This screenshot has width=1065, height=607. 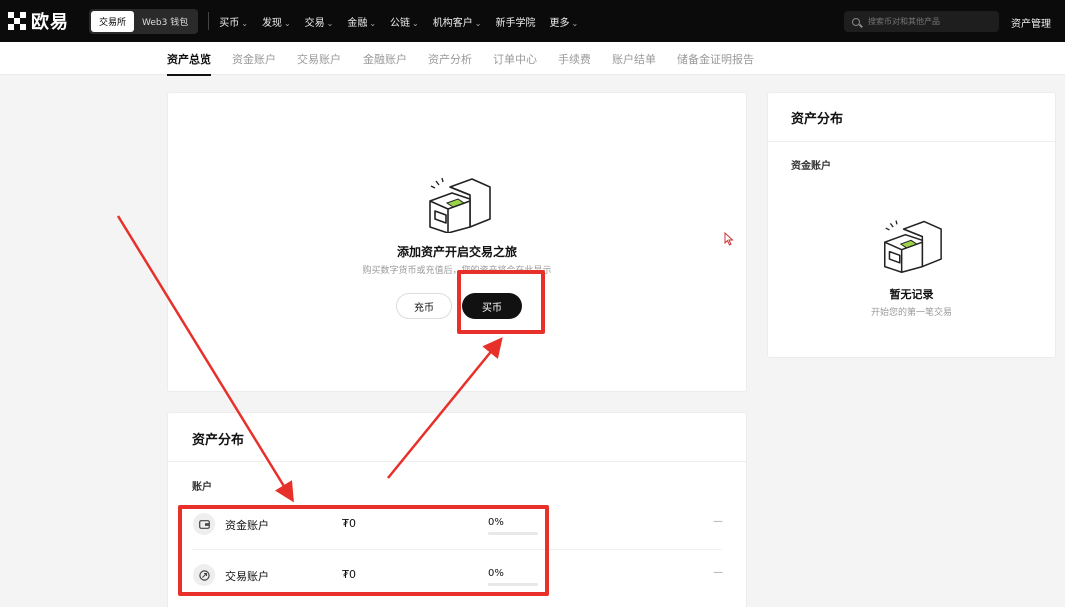 What do you see at coordinates (209, 21) in the screenshot?
I see `nav-divider` at bounding box center [209, 21].